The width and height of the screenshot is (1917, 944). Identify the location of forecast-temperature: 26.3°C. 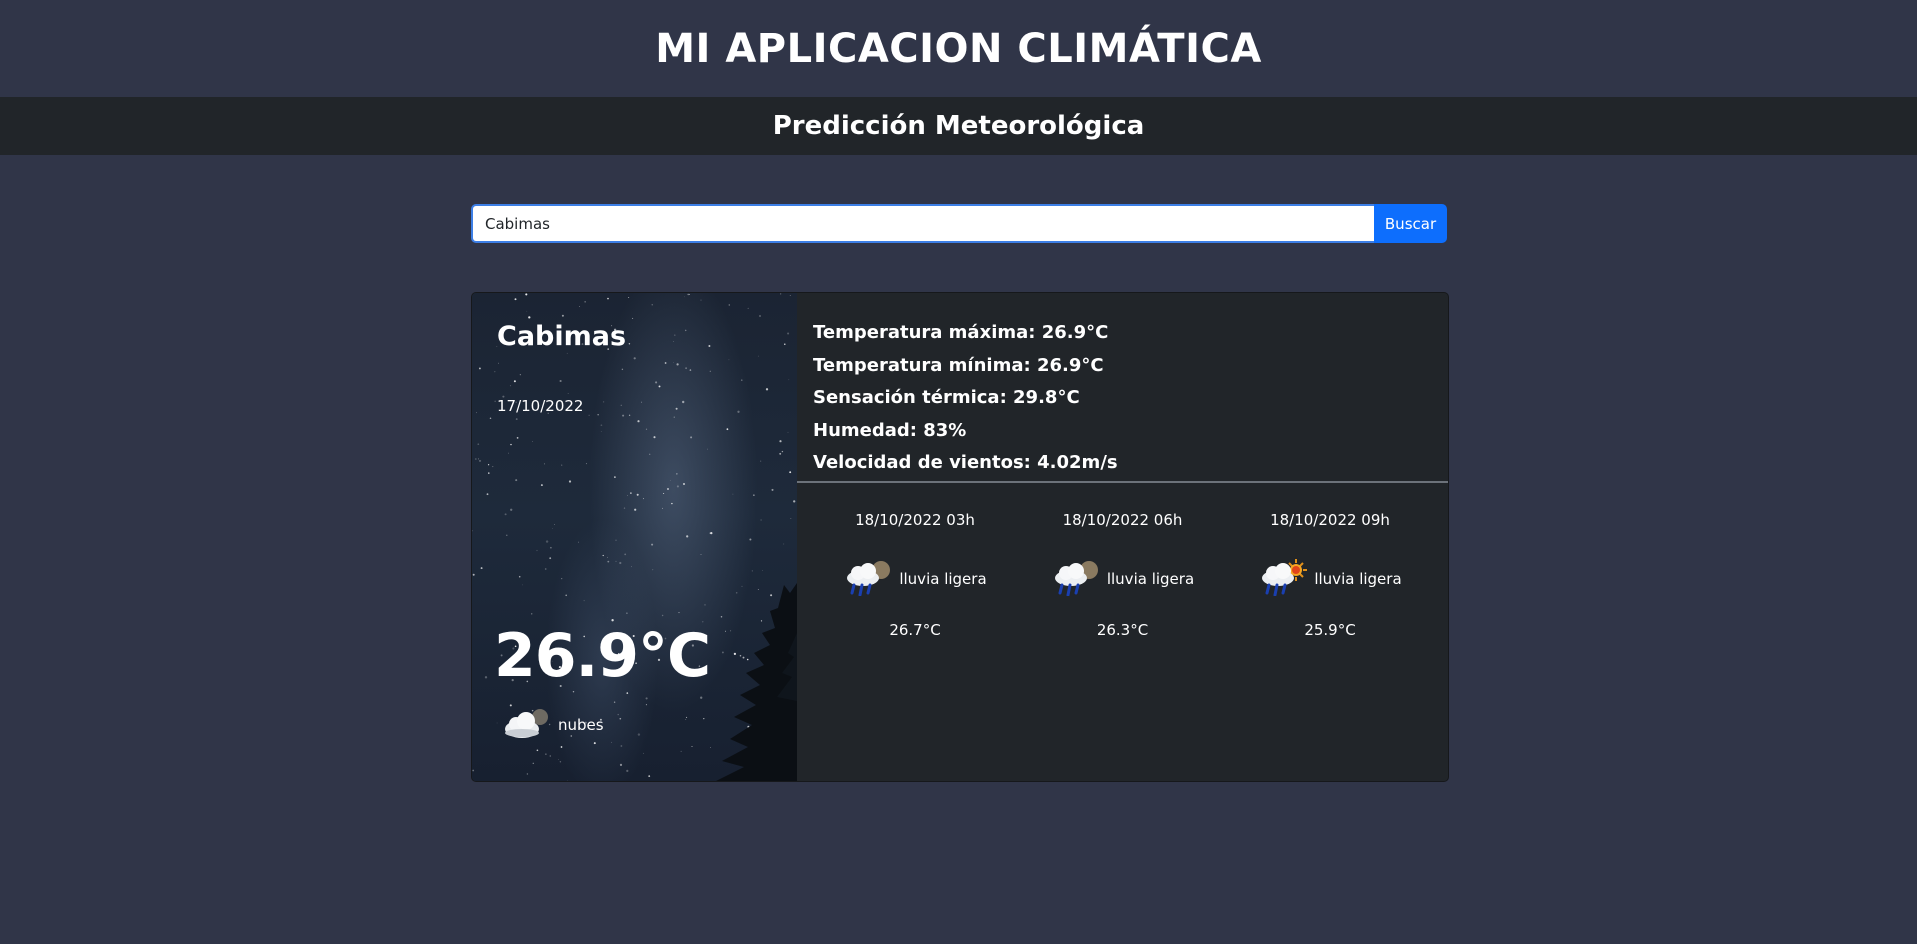
(1122, 630).